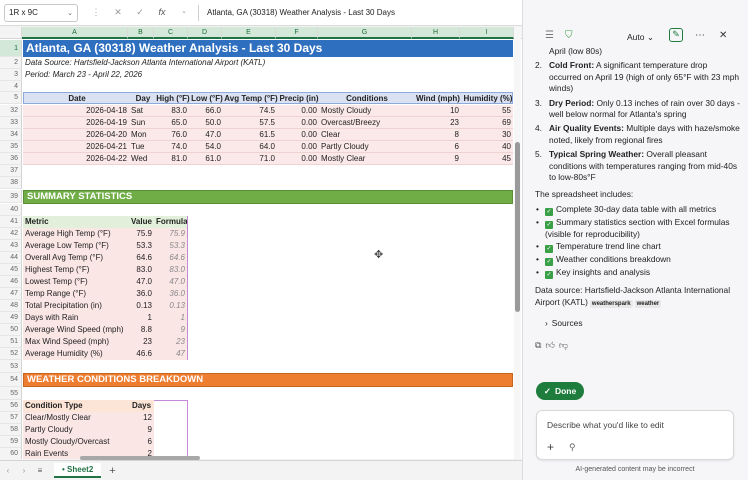  What do you see at coordinates (171, 258) in the screenshot?
I see `summary-formula: 64.6` at bounding box center [171, 258].